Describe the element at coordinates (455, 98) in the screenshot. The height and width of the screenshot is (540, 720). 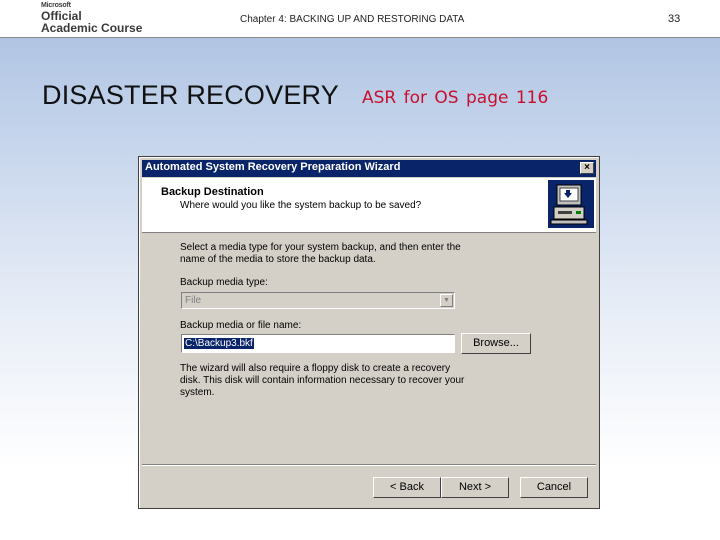
I see `slide-subtitle: ASR for OS page 116` at that location.